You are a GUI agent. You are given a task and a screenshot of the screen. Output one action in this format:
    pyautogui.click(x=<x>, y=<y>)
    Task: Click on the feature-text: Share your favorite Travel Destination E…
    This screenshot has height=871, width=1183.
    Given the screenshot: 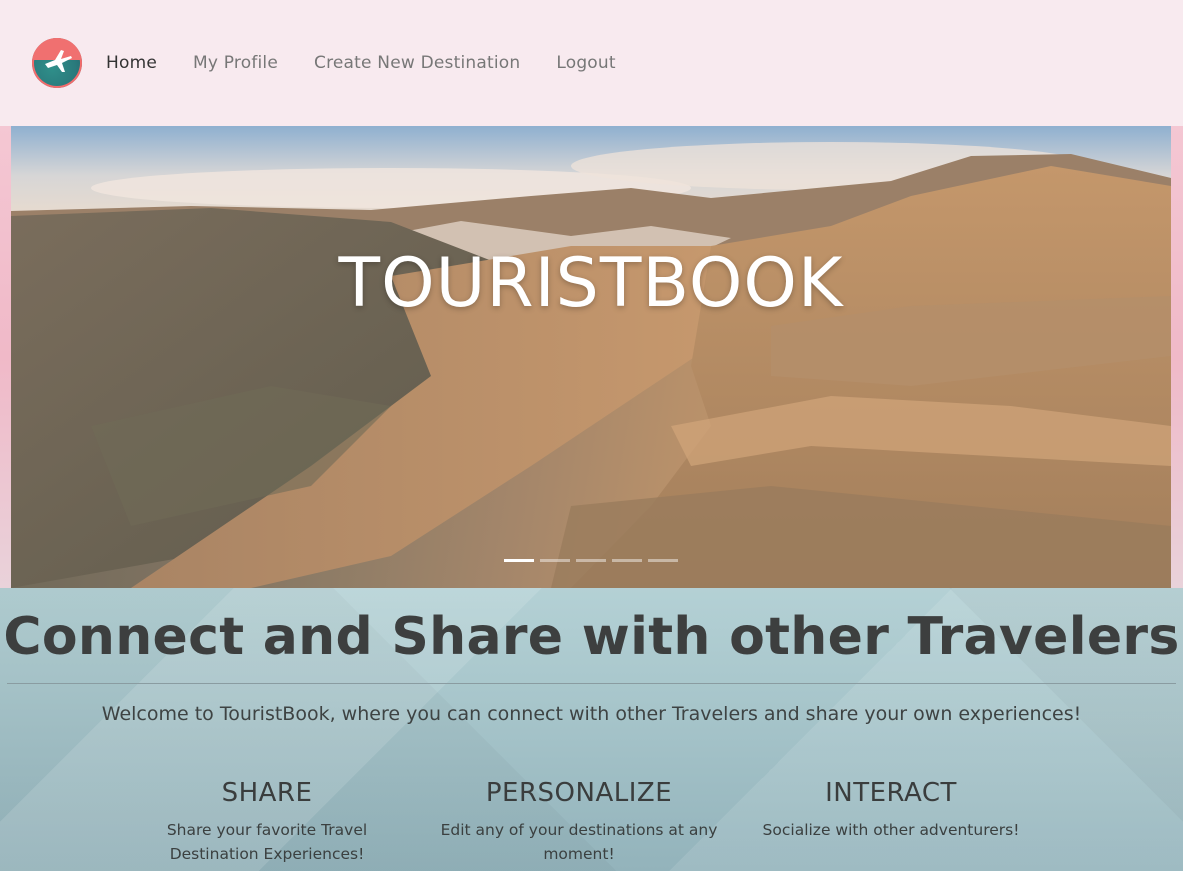 What is the action you would take?
    pyautogui.click(x=267, y=842)
    